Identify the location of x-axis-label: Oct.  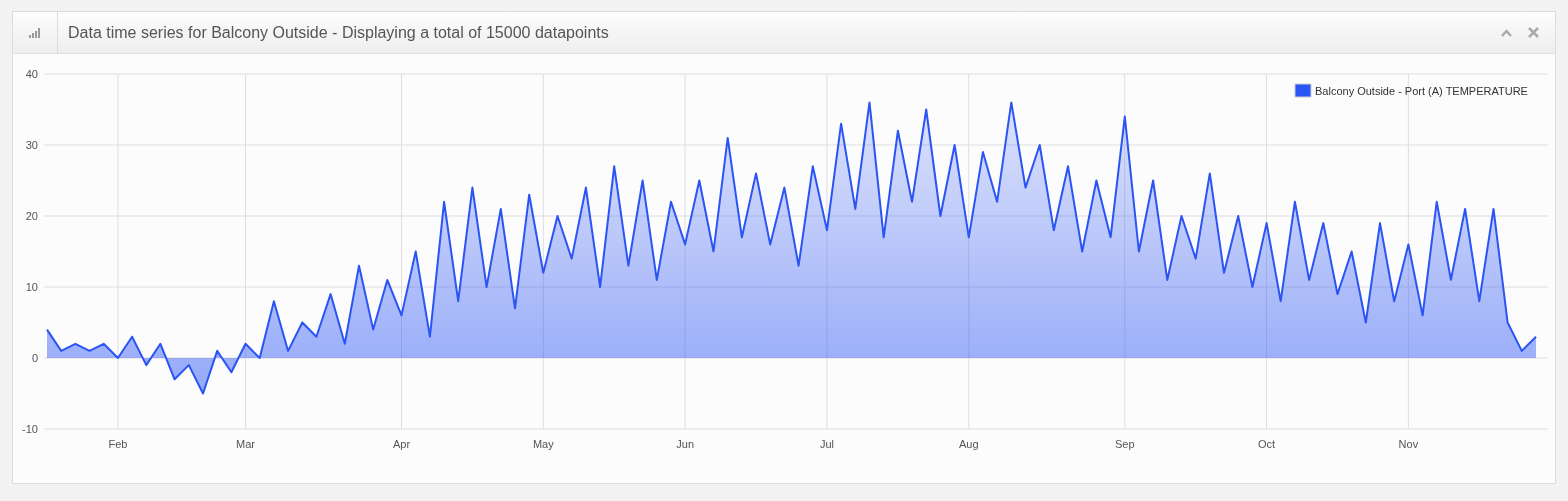
(1267, 444).